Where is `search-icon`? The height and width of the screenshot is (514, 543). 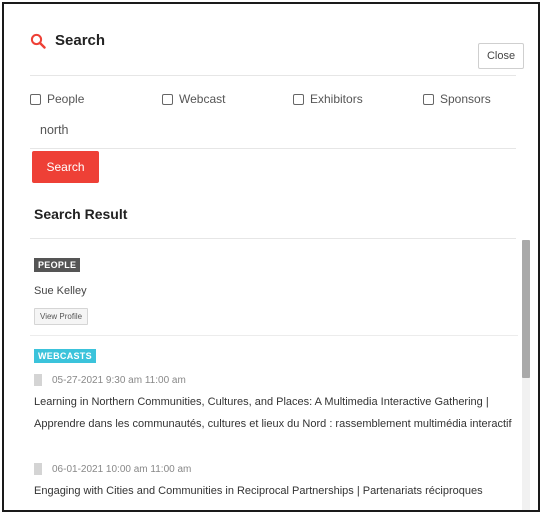 search-icon is located at coordinates (38, 41).